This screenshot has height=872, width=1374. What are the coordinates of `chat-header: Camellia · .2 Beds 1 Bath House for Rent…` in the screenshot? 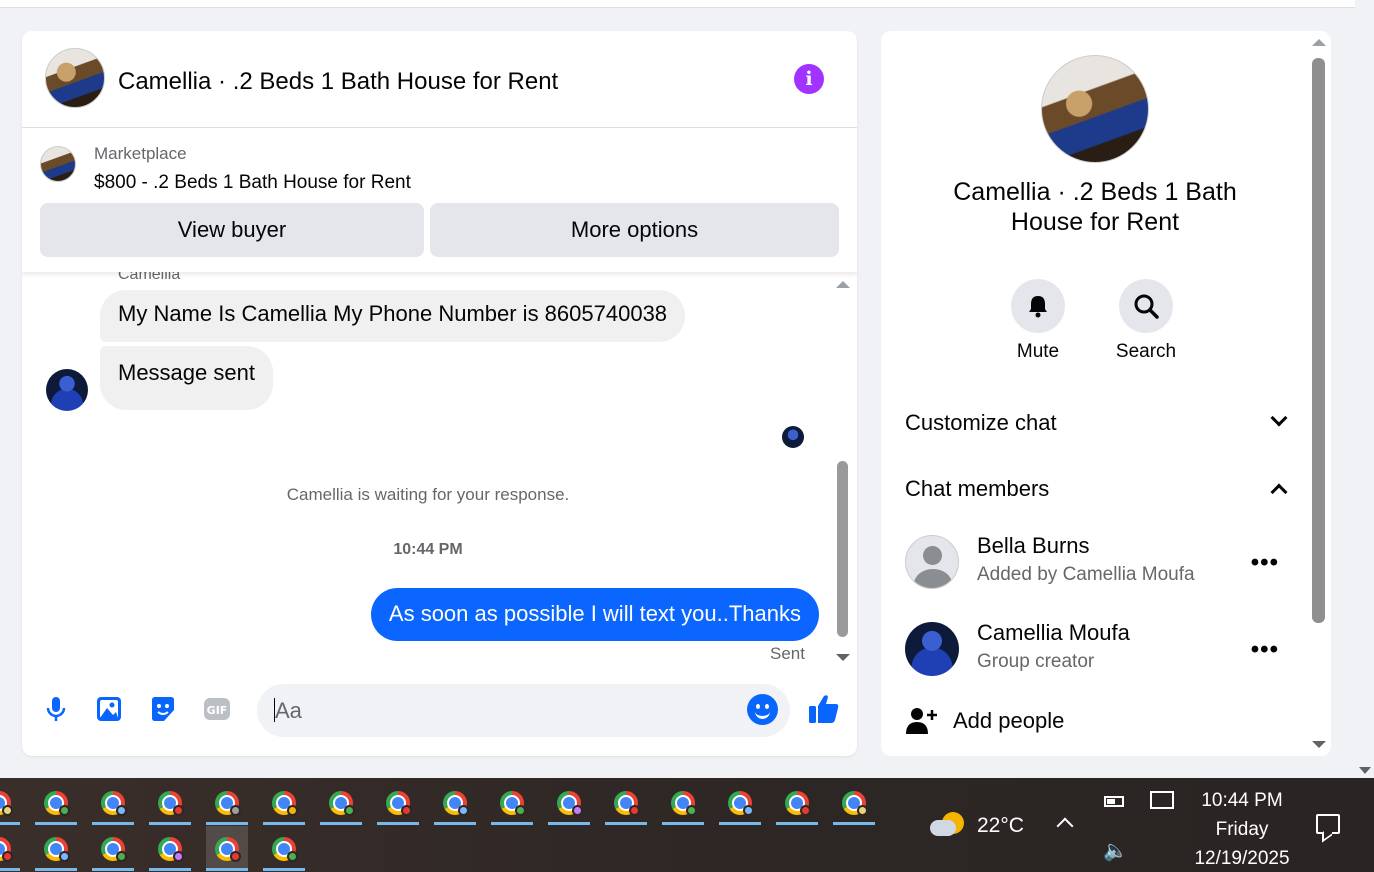 It's located at (439, 79).